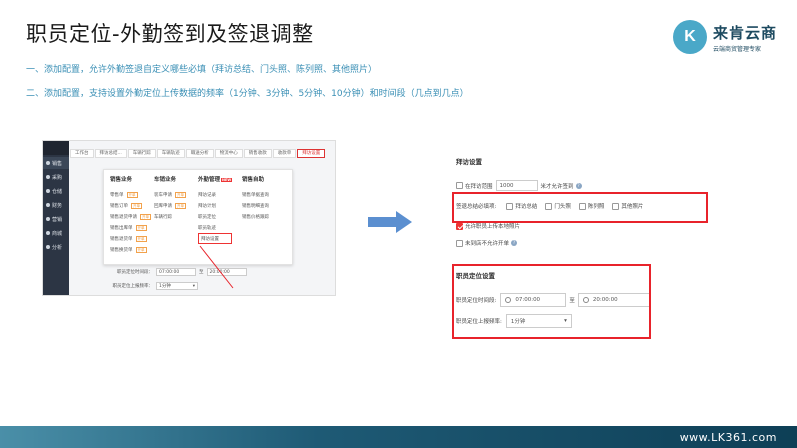 The image size is (797, 448). Describe the element at coordinates (398, 437) in the screenshot. I see `footer-bar: www.LK361.com` at that location.